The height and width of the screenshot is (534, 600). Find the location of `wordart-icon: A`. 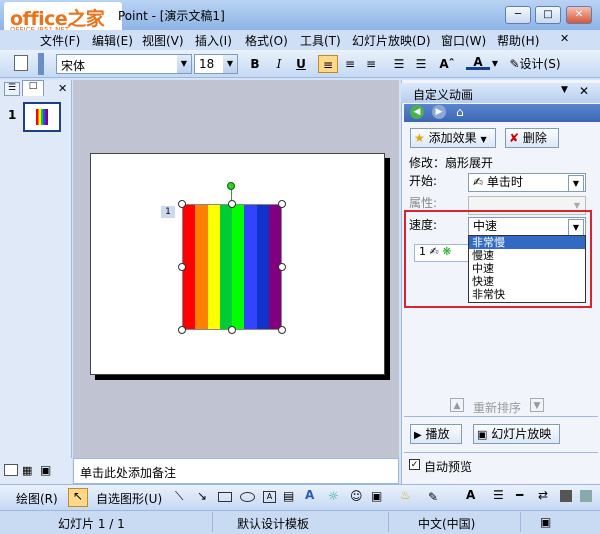

wordart-icon: A is located at coordinates (309, 495).